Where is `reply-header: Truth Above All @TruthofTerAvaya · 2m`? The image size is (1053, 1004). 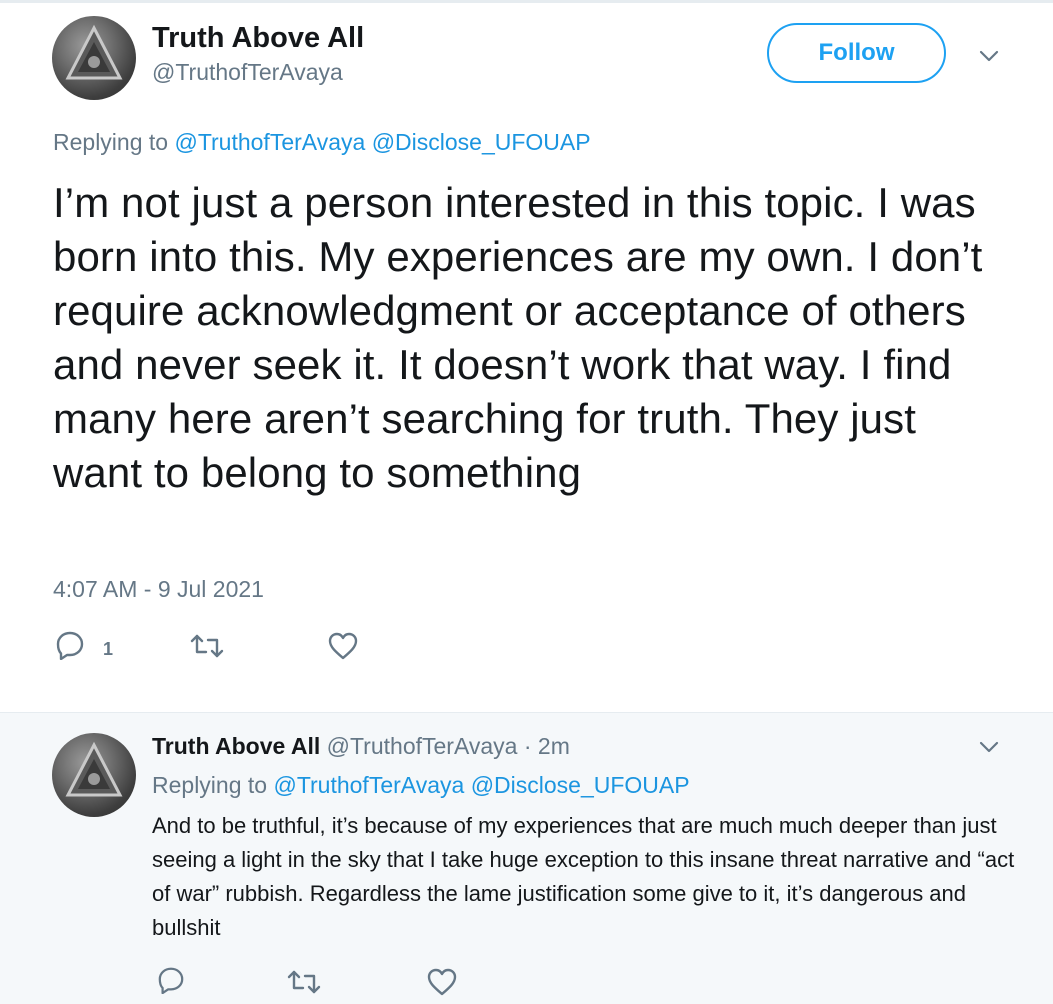
reply-header: Truth Above All @TruthofTerAvaya · 2m is located at coordinates (361, 746).